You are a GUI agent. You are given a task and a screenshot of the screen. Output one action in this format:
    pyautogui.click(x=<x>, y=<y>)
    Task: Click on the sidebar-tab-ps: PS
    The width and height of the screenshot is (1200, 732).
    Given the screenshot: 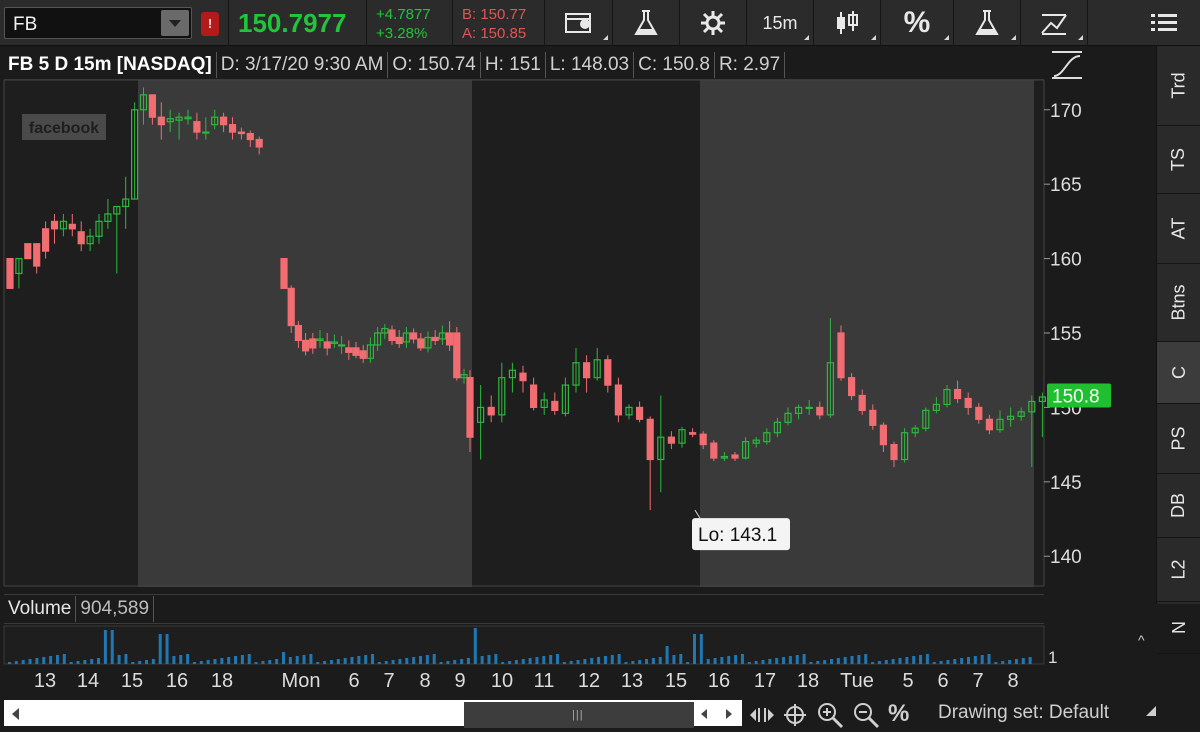 What is the action you would take?
    pyautogui.click(x=1178, y=439)
    